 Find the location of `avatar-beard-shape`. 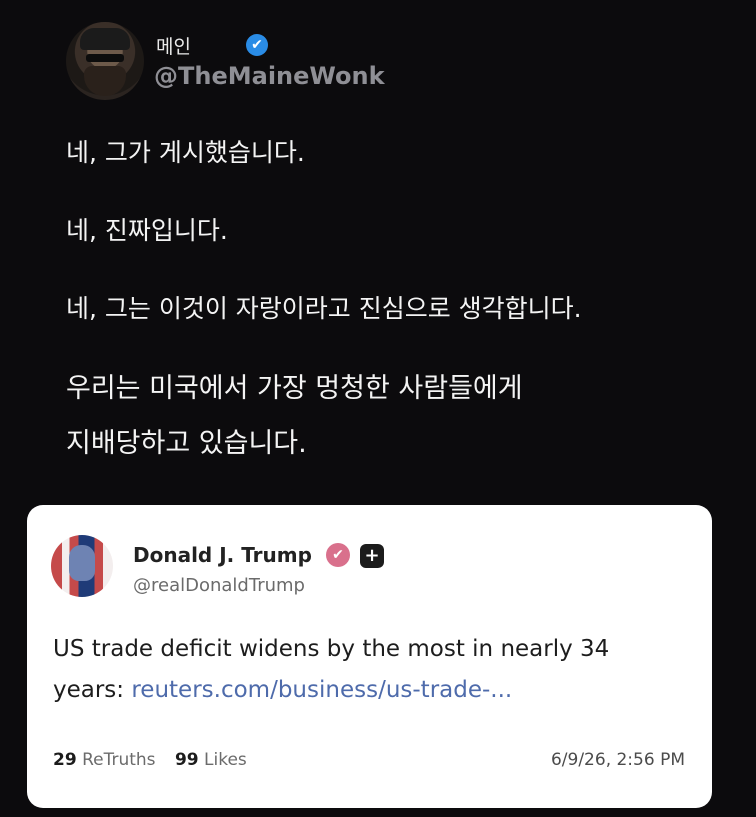

avatar-beard-shape is located at coordinates (105, 81).